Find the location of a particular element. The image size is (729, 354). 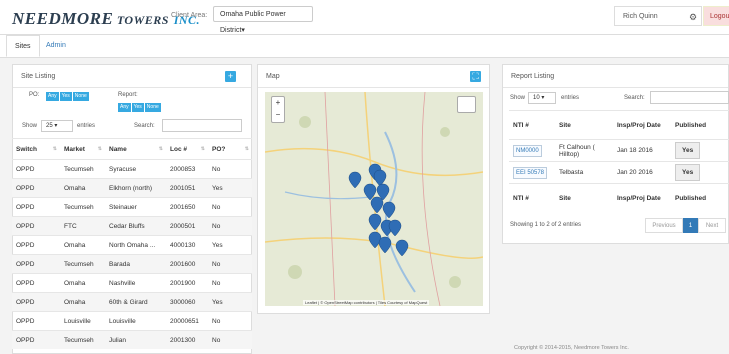

table-row: OPPD Tecumseh Syracuse 2000853 No is located at coordinates (132, 169).